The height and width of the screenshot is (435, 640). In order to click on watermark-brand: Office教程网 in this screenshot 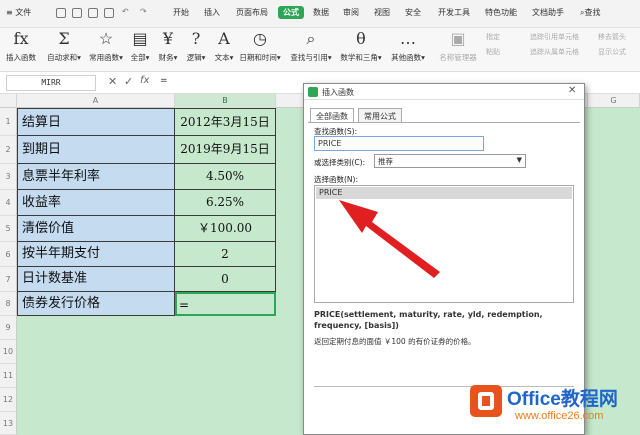, I will do `click(562, 399)`.